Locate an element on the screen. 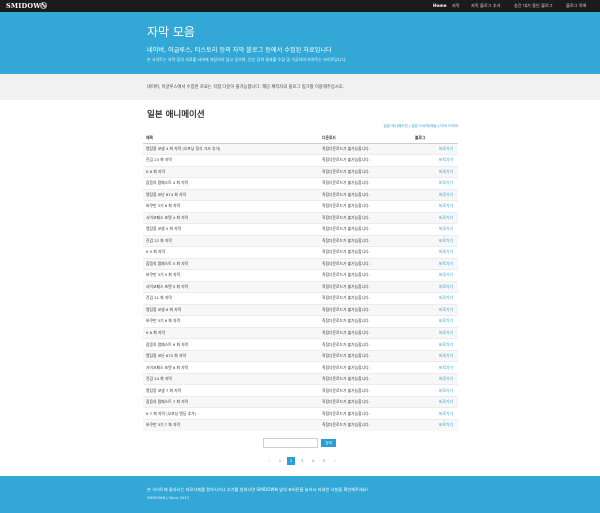 The image size is (600, 513). category-filter-links: 일본 애니메이션 | 일본 드라마/예능 | 미국 드라마 is located at coordinates (421, 126).